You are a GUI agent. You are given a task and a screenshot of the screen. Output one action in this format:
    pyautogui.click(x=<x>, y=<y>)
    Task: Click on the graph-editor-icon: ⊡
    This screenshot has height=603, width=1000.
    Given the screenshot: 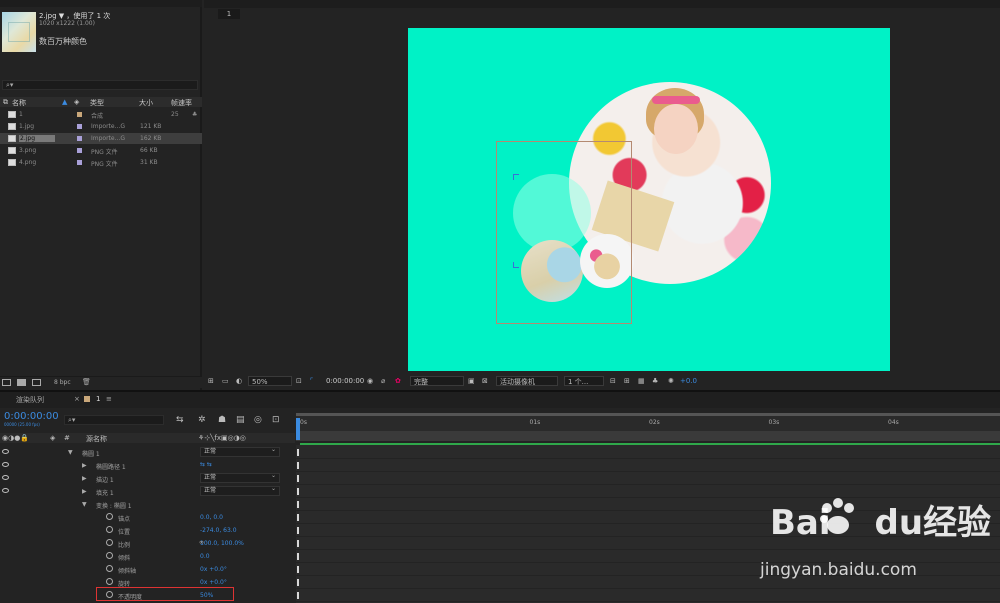 What is the action you would take?
    pyautogui.click(x=276, y=420)
    